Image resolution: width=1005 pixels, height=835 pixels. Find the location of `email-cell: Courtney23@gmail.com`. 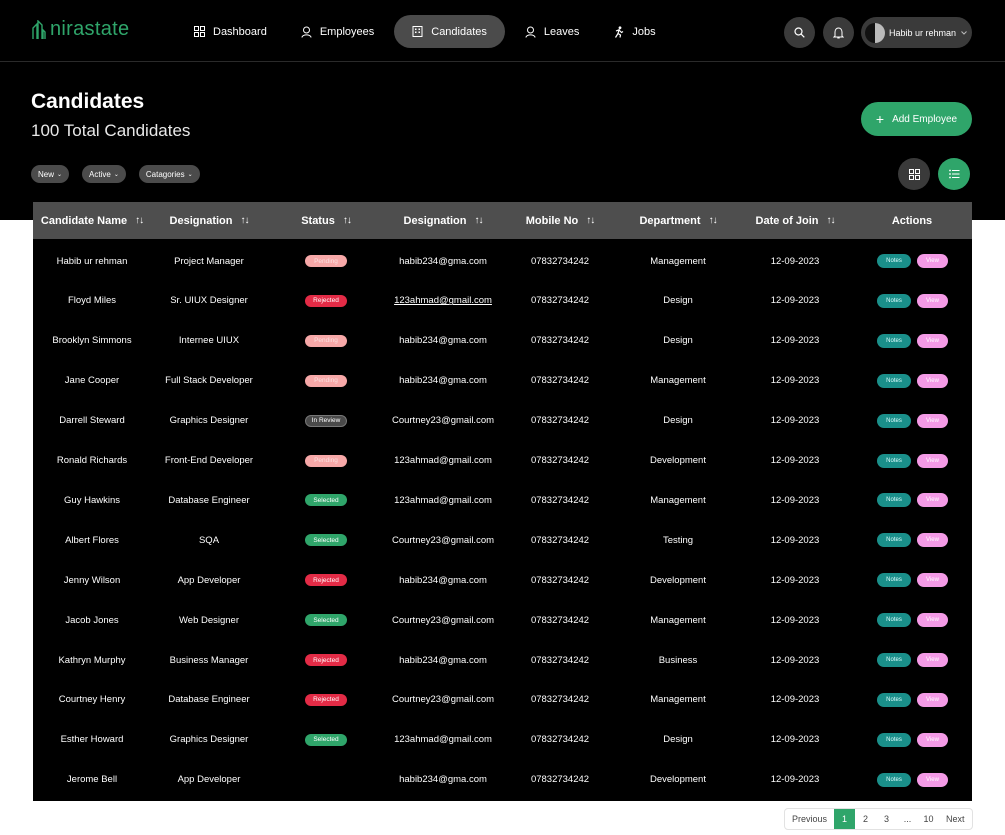

email-cell: Courtney23@gmail.com is located at coordinates (443, 700).